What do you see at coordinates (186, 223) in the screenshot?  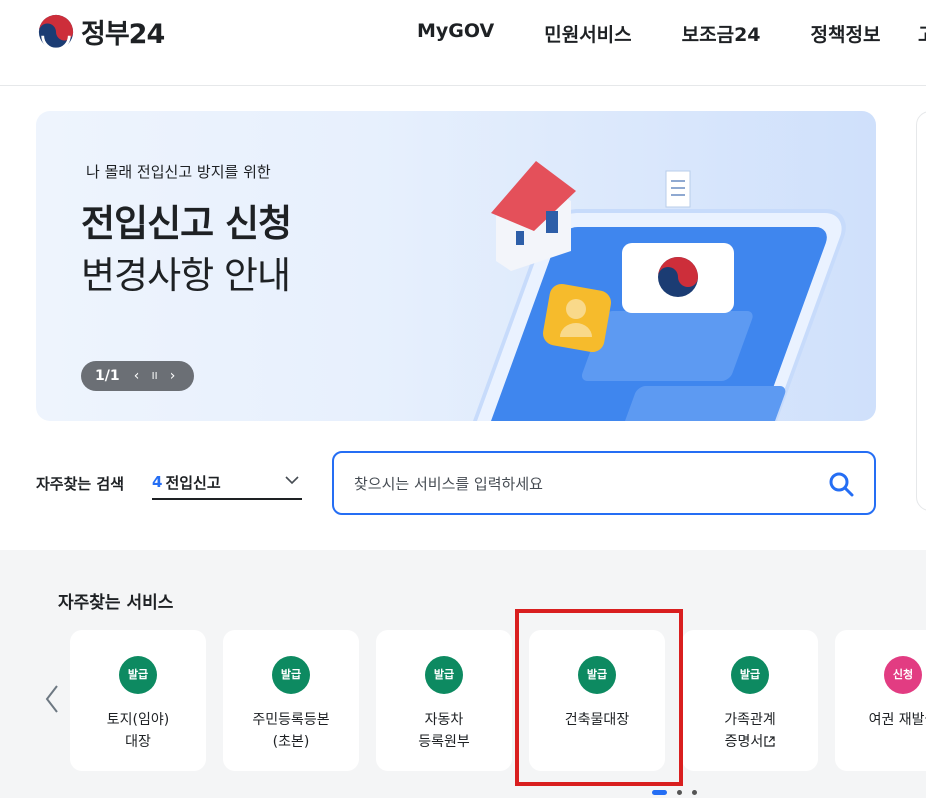 I see `banner-title: 전입신고 신청` at bounding box center [186, 223].